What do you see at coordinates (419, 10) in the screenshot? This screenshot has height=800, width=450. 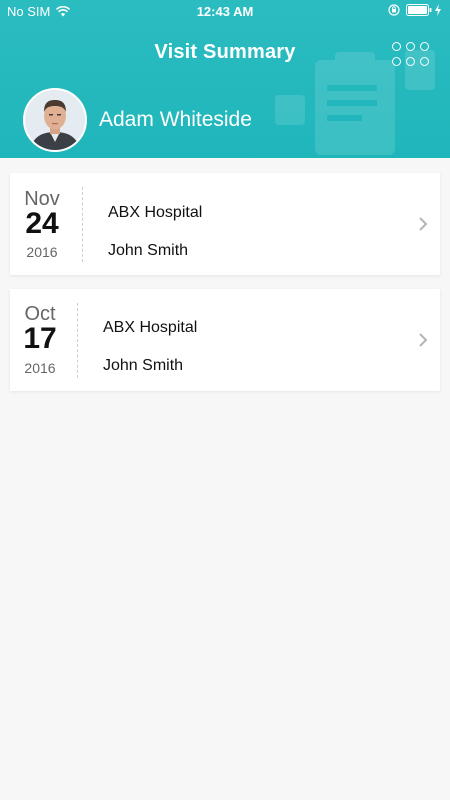 I see `battery-icon` at bounding box center [419, 10].